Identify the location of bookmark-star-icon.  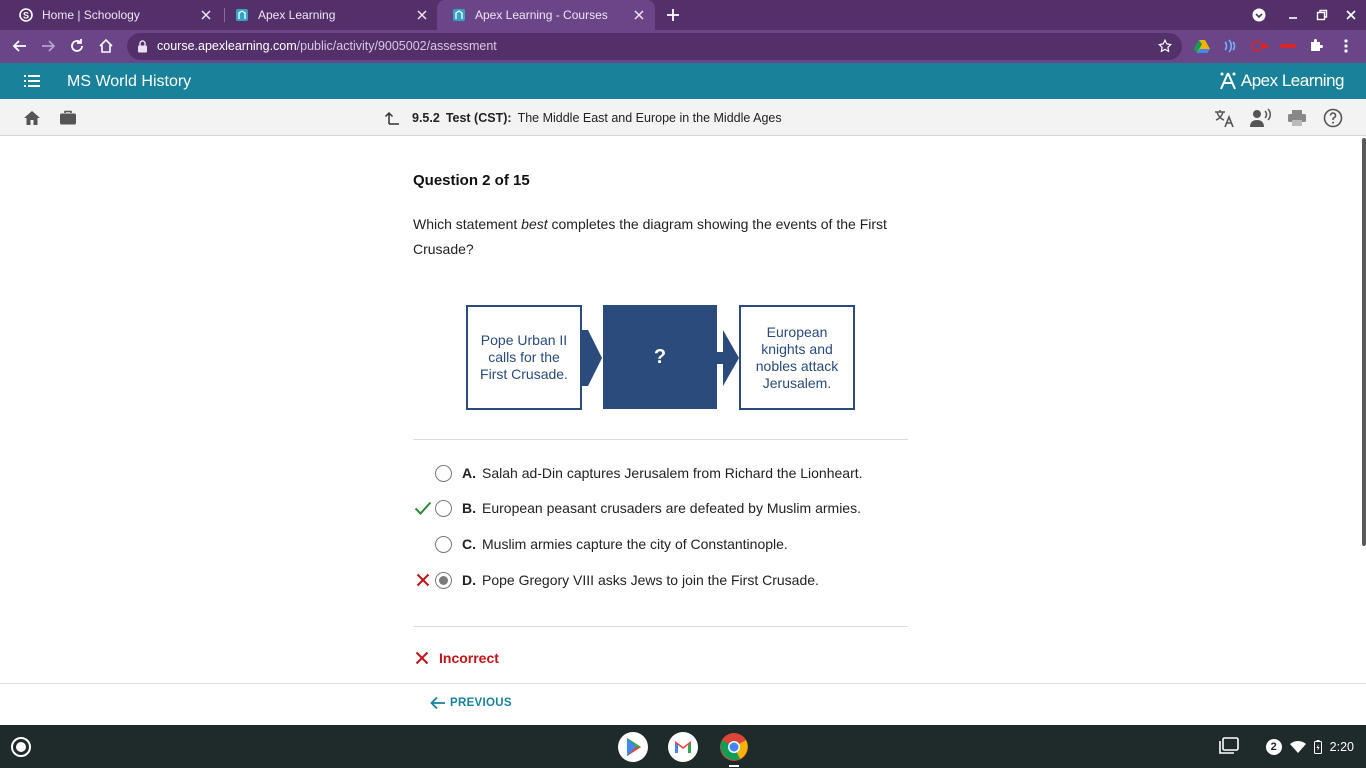
(1165, 48).